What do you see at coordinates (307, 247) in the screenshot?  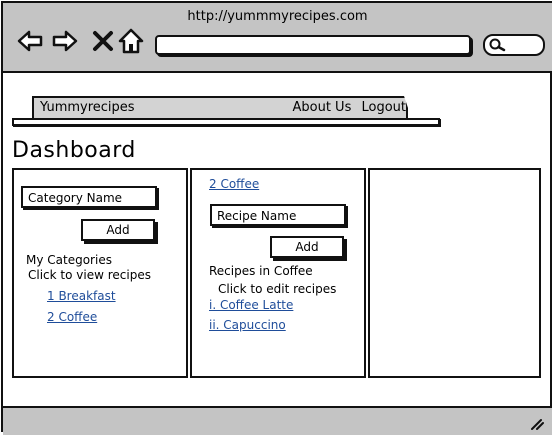 I see `add-recipe-button: Add` at bounding box center [307, 247].